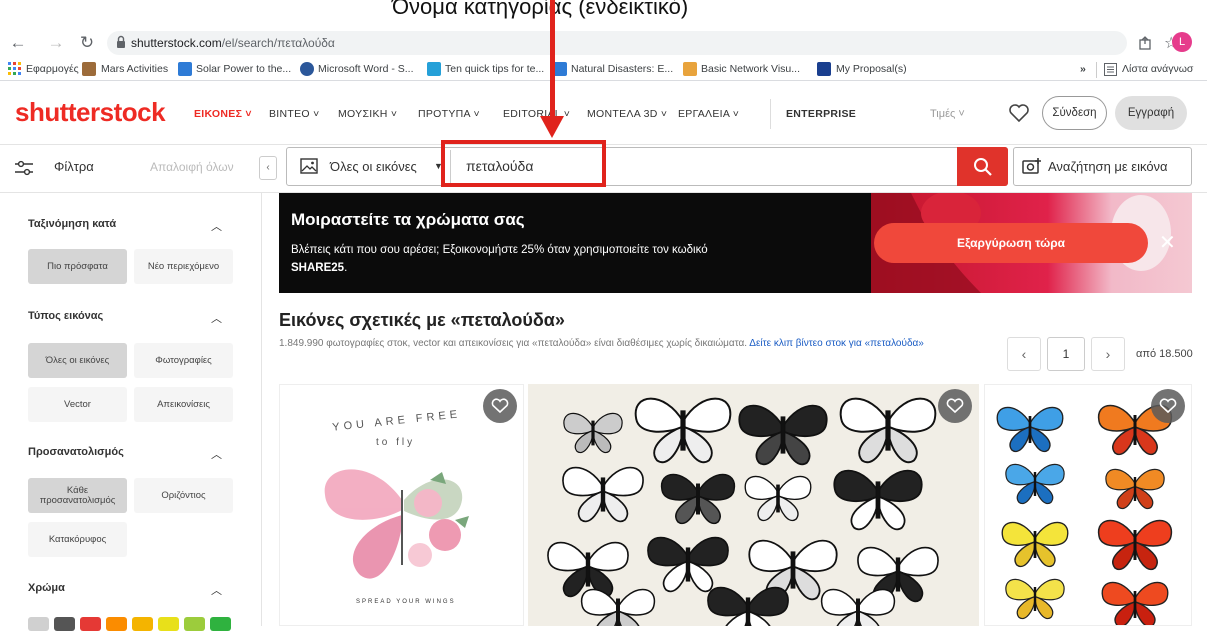 This screenshot has width=1207, height=631. Describe the element at coordinates (408, 219) in the screenshot. I see `banner-title: Μοιραστείτε τα χρώματα σας` at that location.